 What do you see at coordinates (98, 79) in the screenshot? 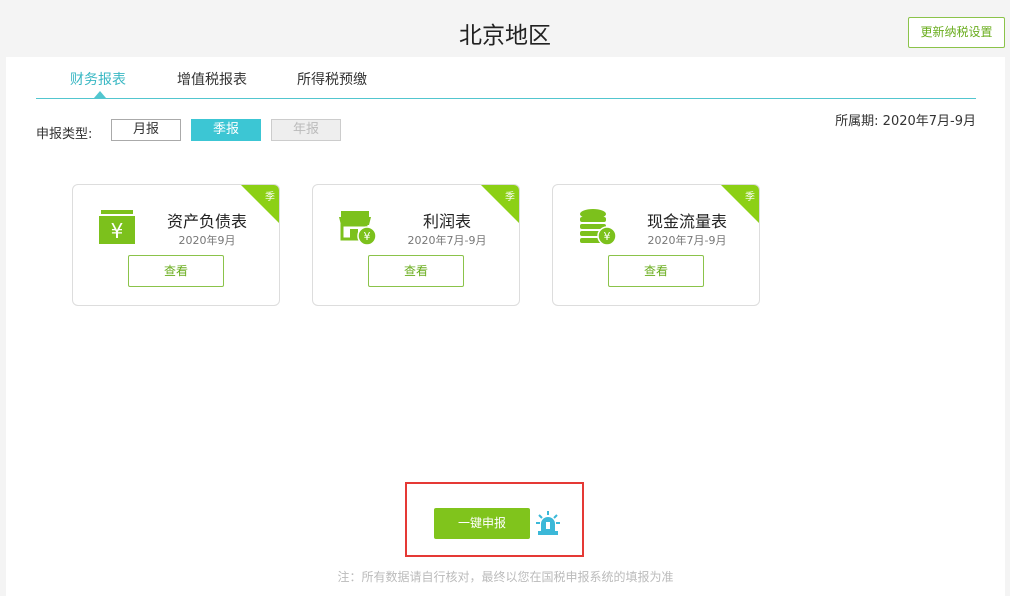
I see `tab-financial-statements: 财务报表` at bounding box center [98, 79].